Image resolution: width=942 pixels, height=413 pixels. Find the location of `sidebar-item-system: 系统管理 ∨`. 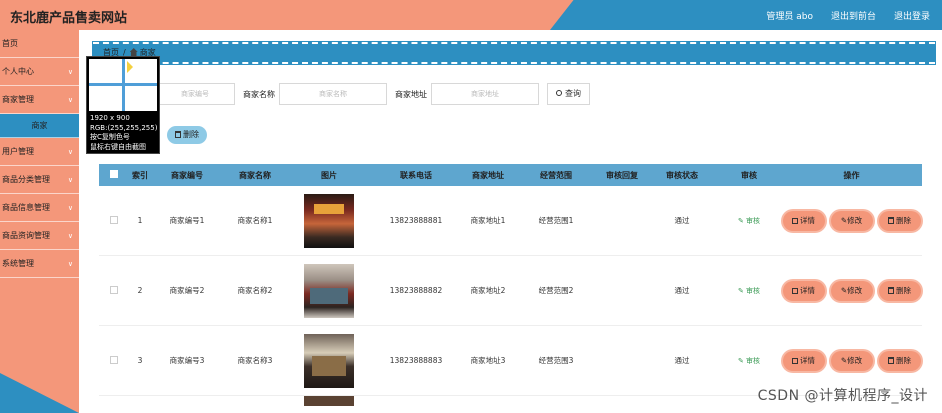

sidebar-item-system: 系统管理 ∨ is located at coordinates (39, 264).